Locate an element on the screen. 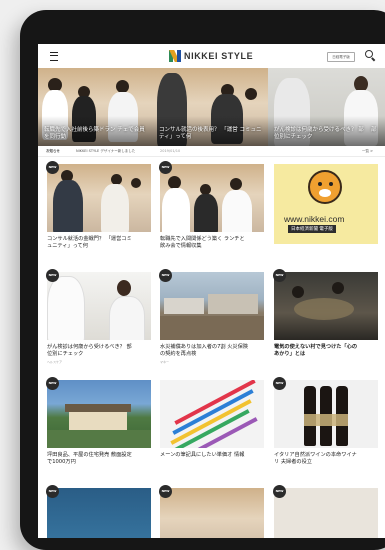 The image size is (385, 550). hamburger-menu-icon is located at coordinates (54, 56).